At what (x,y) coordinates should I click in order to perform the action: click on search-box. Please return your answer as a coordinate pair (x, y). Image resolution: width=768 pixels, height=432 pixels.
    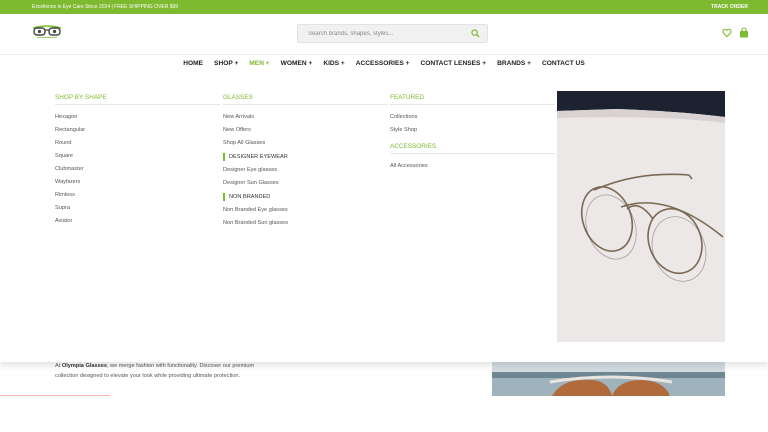
    Looking at the image, I should click on (392, 33).